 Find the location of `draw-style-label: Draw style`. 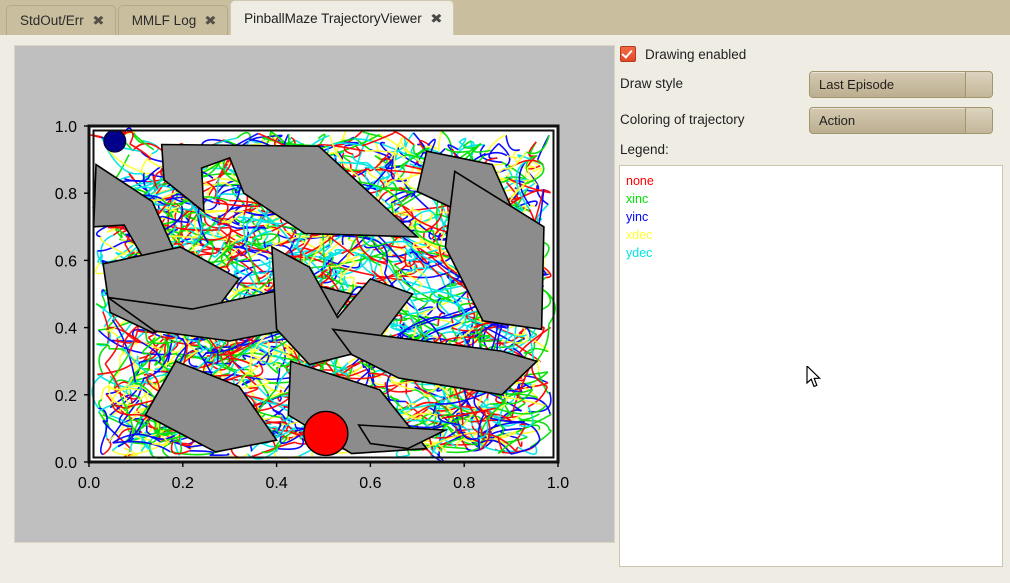

draw-style-label: Draw style is located at coordinates (652, 83).